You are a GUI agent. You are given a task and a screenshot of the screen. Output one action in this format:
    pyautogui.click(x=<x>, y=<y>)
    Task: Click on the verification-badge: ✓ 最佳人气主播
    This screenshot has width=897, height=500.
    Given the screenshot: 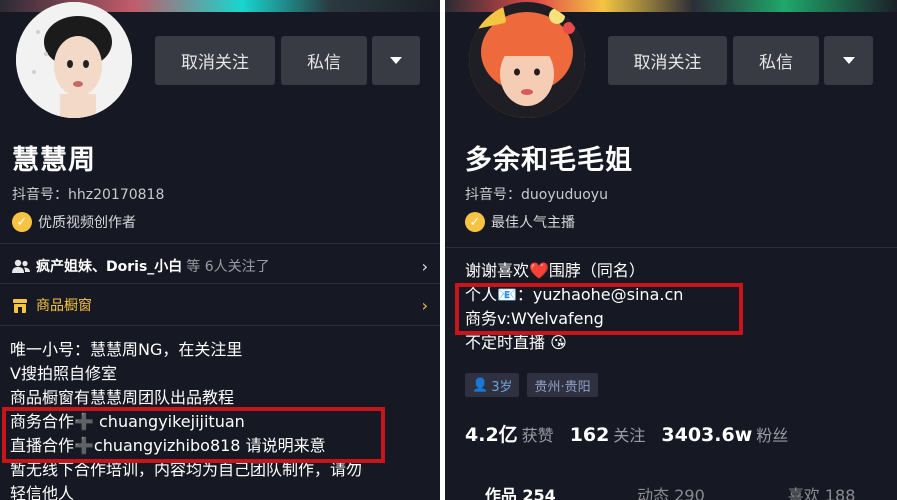 What is the action you would take?
    pyautogui.click(x=520, y=222)
    